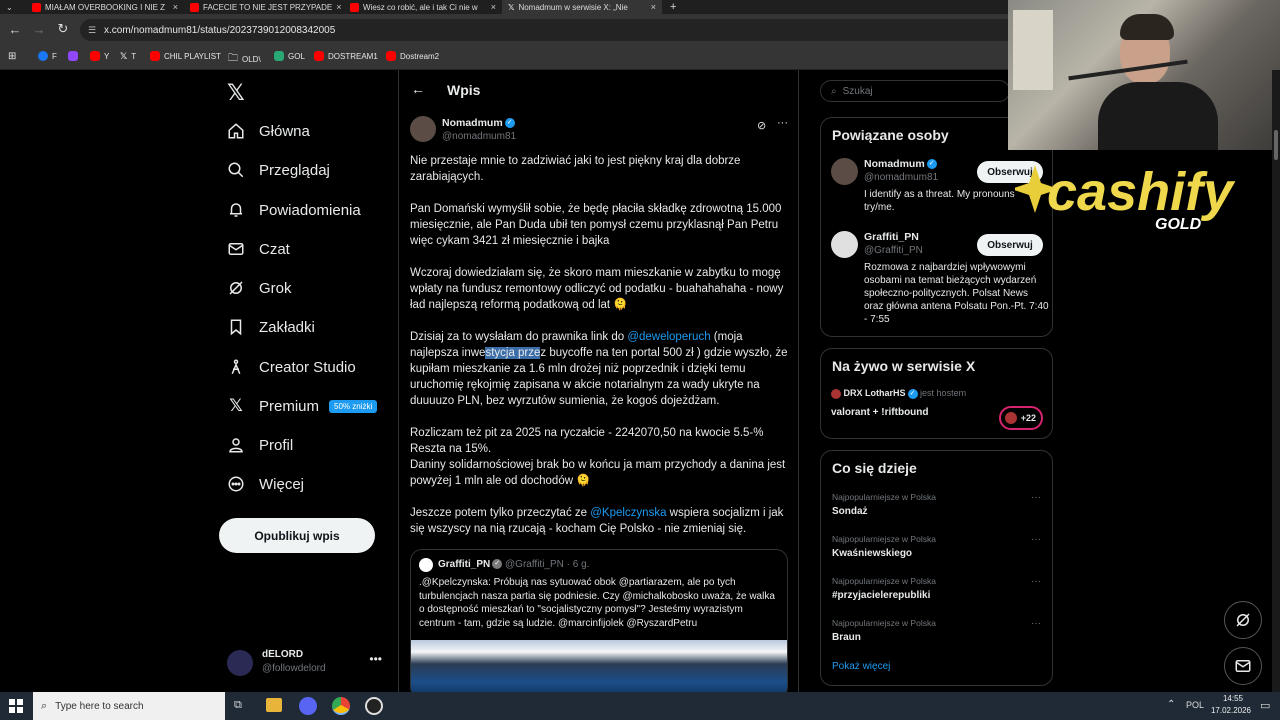  Describe the element at coordinates (1243, 620) in the screenshot. I see `grok-floating-button` at that location.